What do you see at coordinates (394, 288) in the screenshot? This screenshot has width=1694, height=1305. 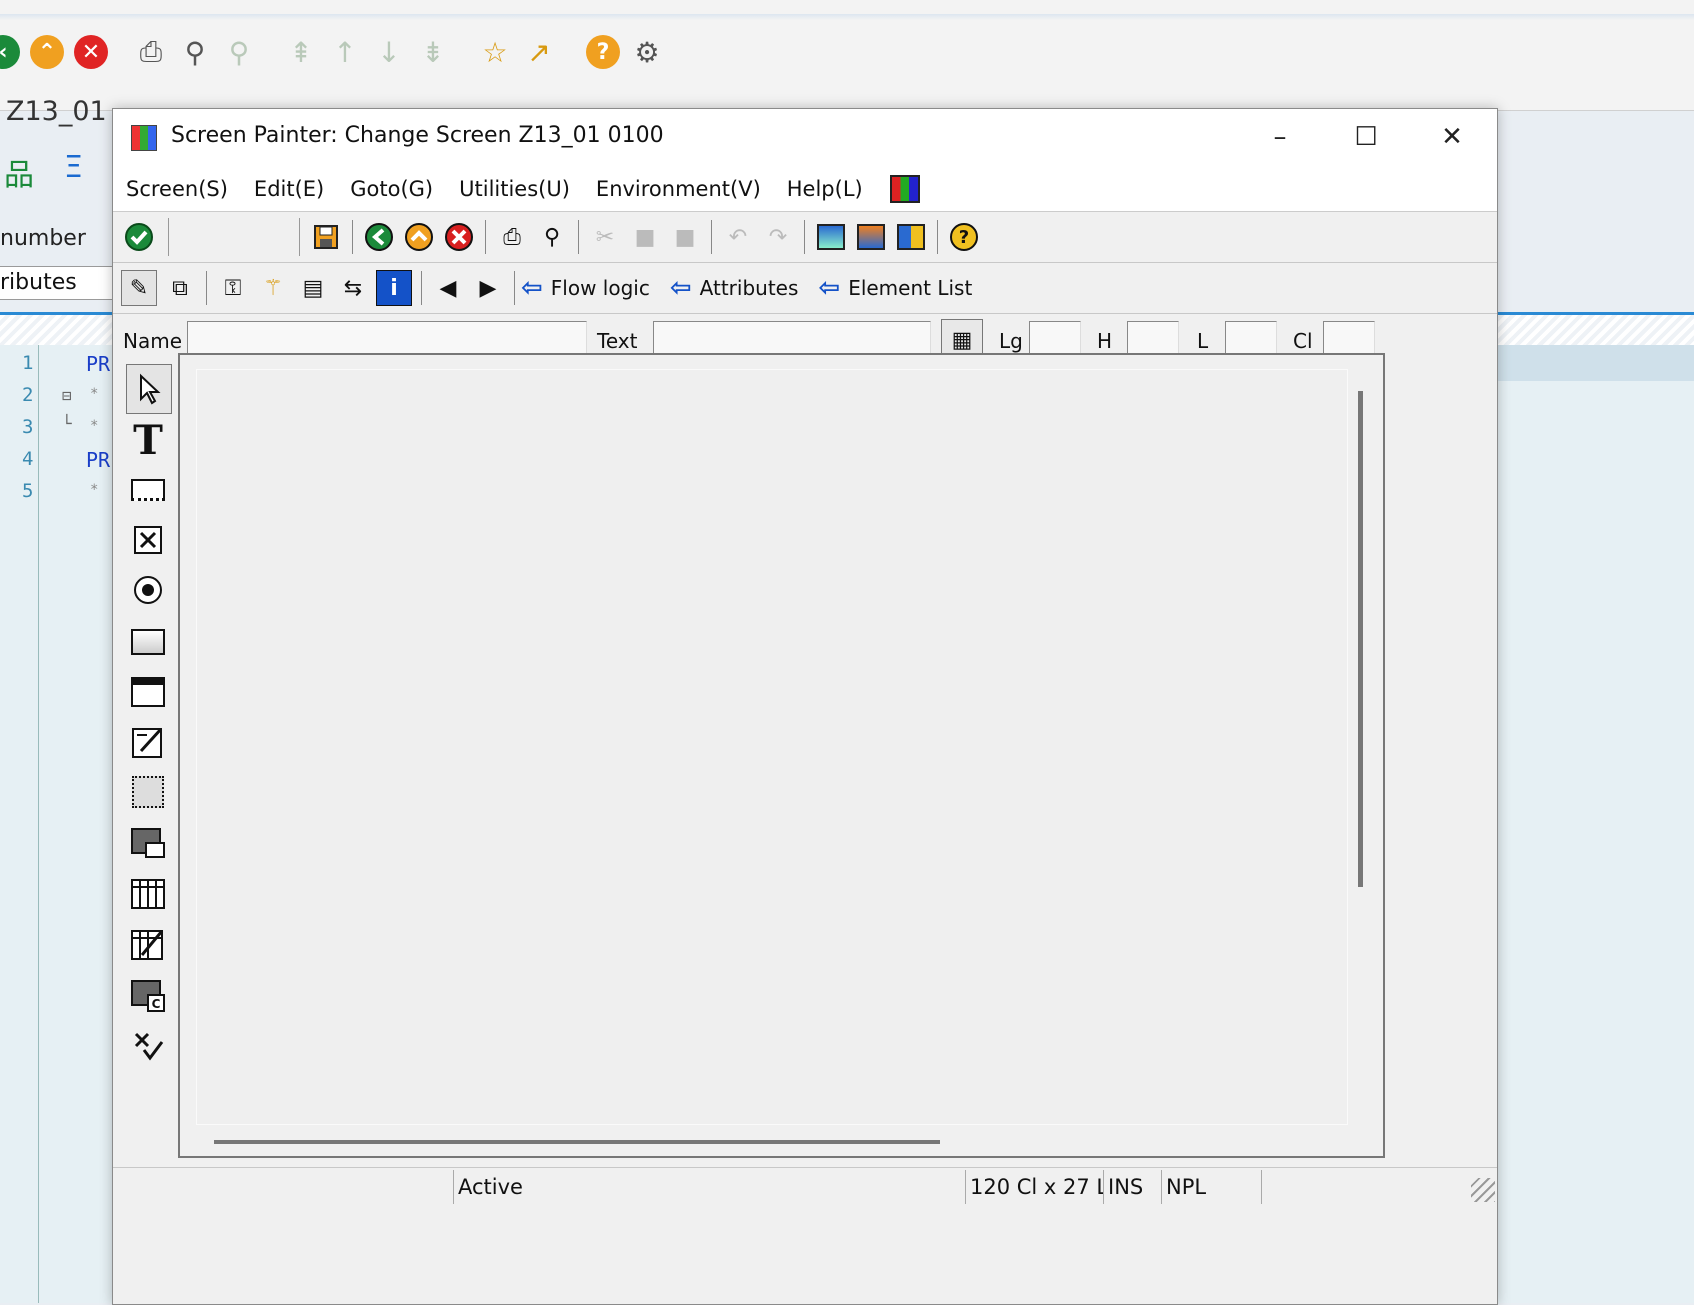 I see `info-icon: i` at bounding box center [394, 288].